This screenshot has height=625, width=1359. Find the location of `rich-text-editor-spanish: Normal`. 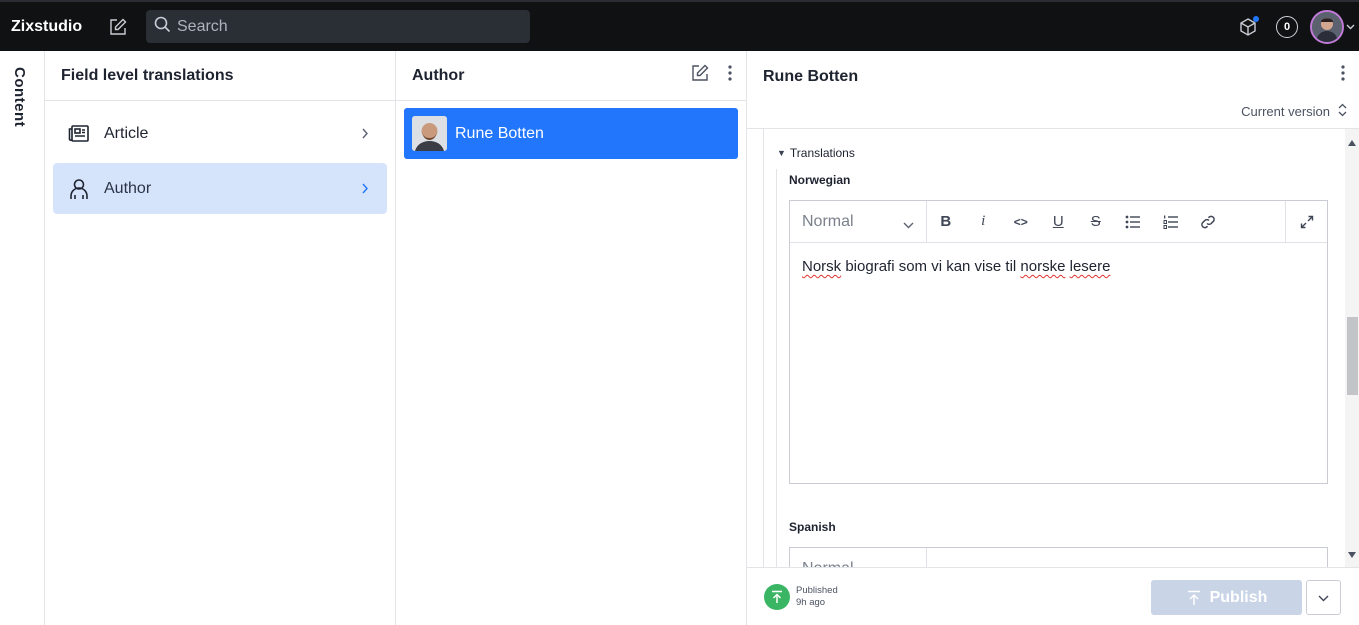

rich-text-editor-spanish: Normal is located at coordinates (1058, 557).